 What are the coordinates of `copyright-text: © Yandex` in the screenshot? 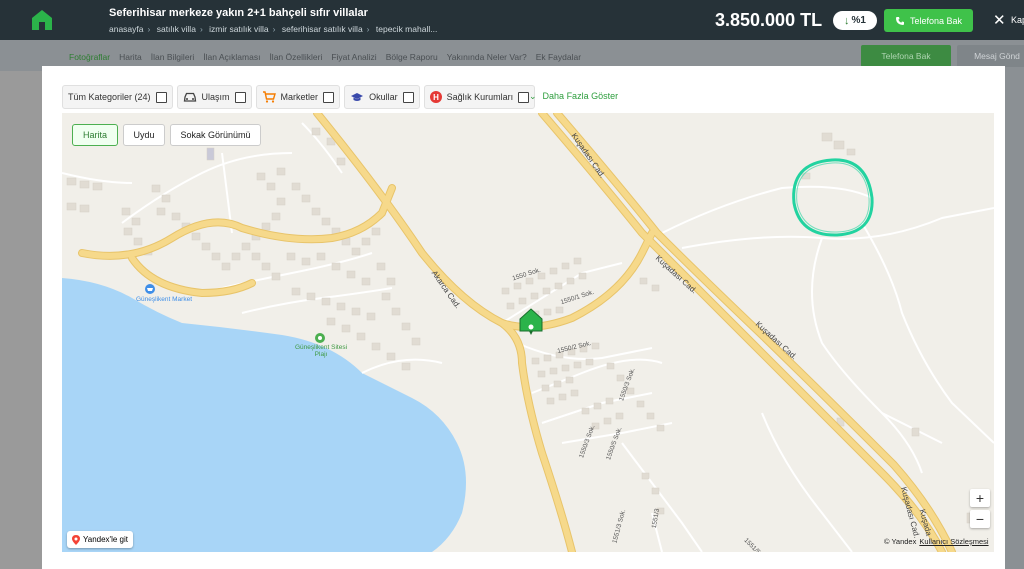 It's located at (900, 541).